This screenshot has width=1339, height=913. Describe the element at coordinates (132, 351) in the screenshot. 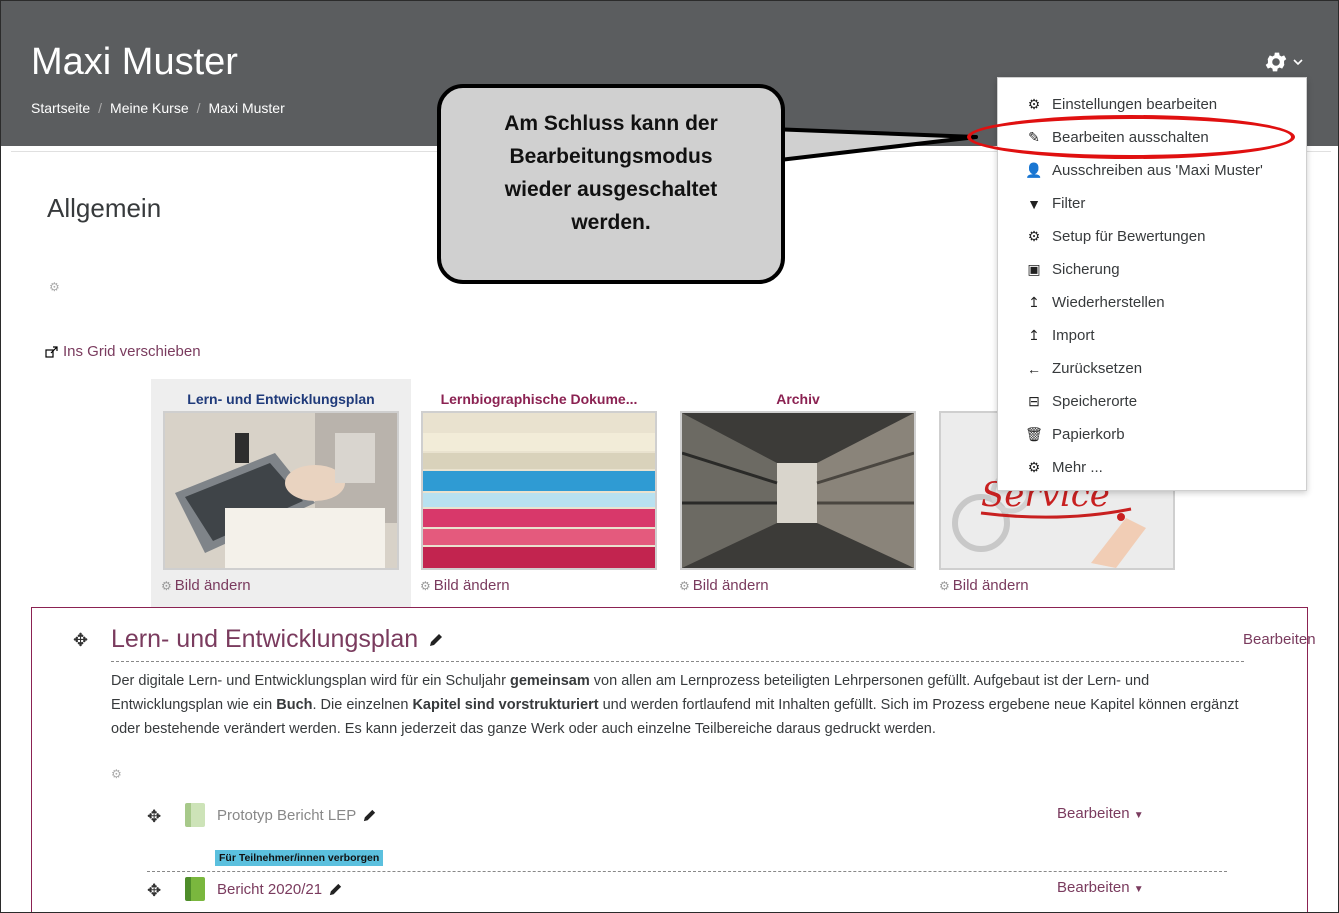

I see `move-to-grid-label: Ins Grid verschieben` at that location.